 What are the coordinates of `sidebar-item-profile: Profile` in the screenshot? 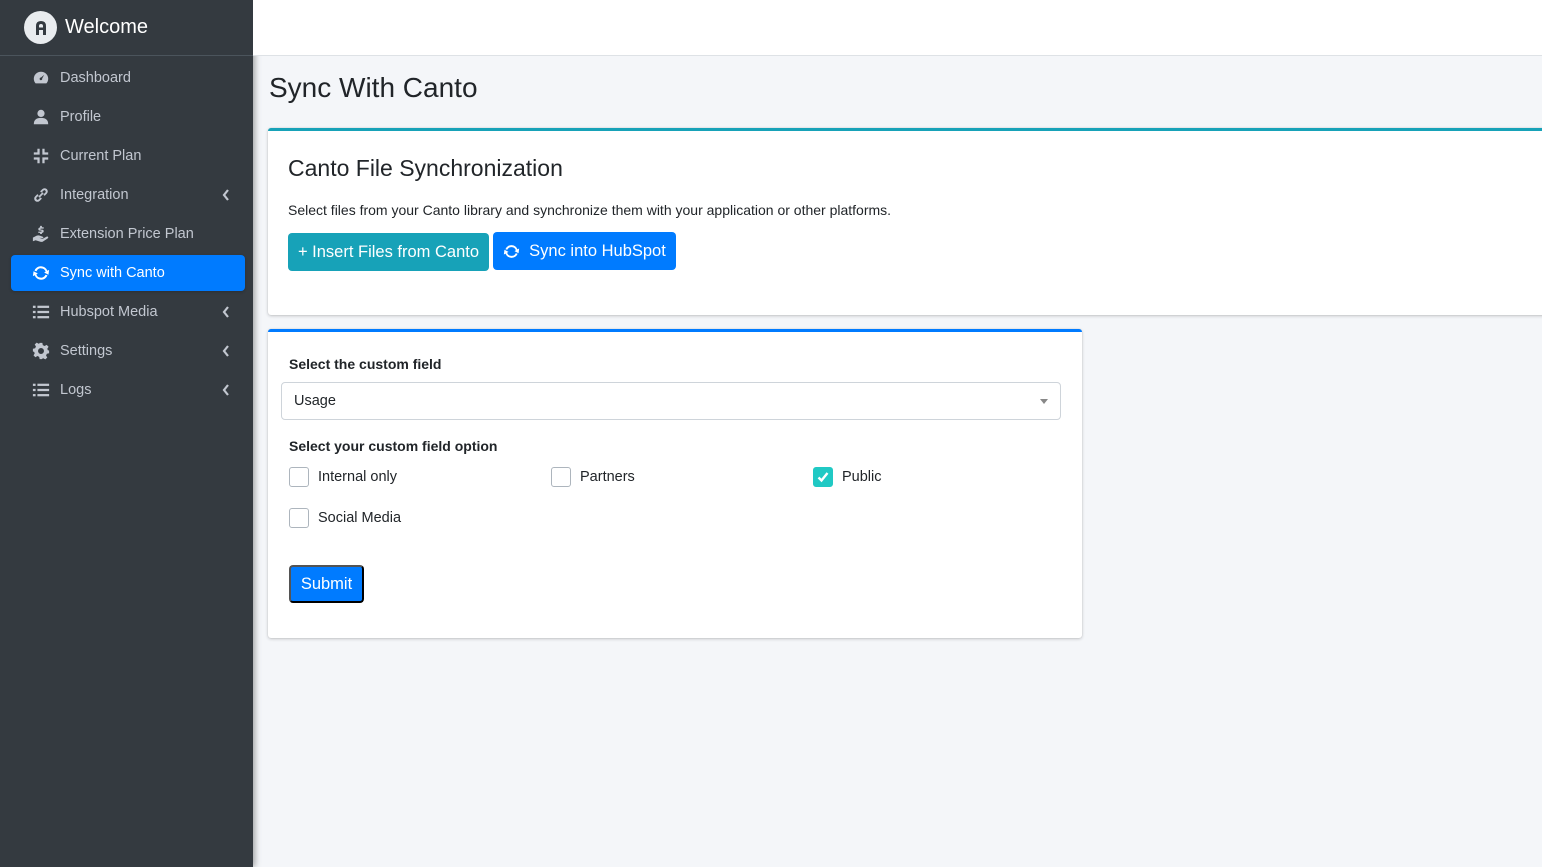 It's located at (128, 117).